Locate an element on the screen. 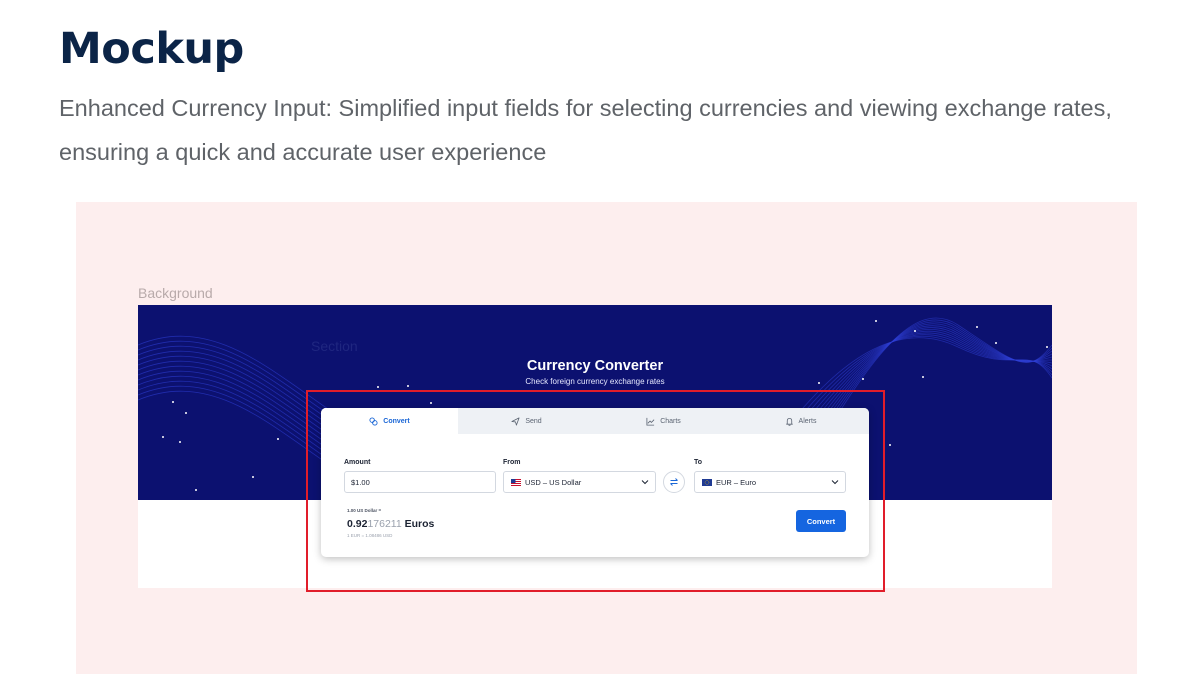  swap-arrows-icon is located at coordinates (674, 482).